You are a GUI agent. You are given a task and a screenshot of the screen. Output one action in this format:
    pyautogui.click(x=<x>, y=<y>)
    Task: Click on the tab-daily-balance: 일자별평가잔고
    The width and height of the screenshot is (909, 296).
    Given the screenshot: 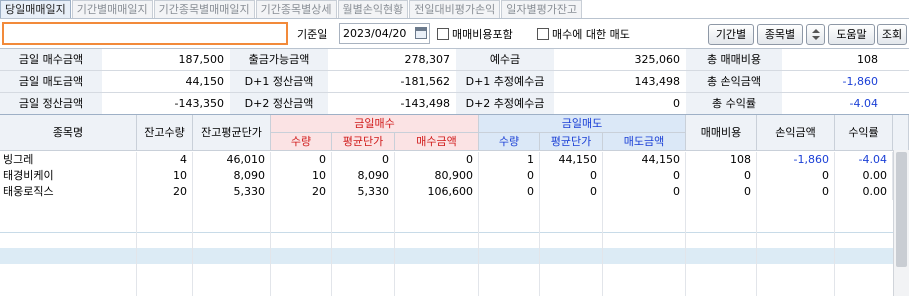 What is the action you would take?
    pyautogui.click(x=542, y=9)
    